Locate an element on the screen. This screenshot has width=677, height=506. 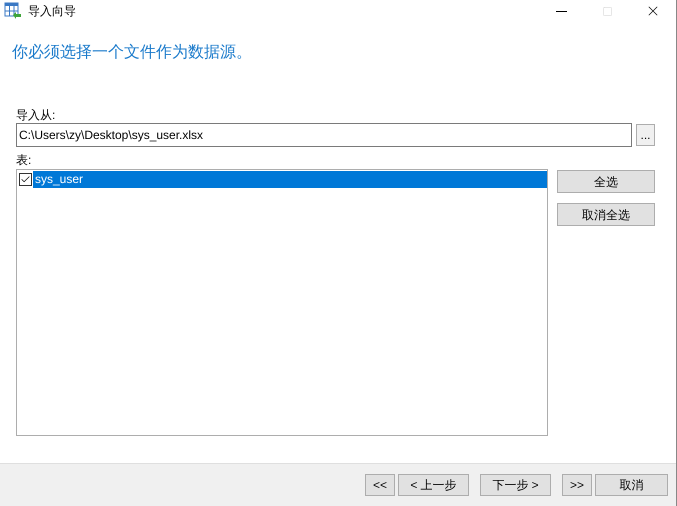
check-icon is located at coordinates (25, 179).